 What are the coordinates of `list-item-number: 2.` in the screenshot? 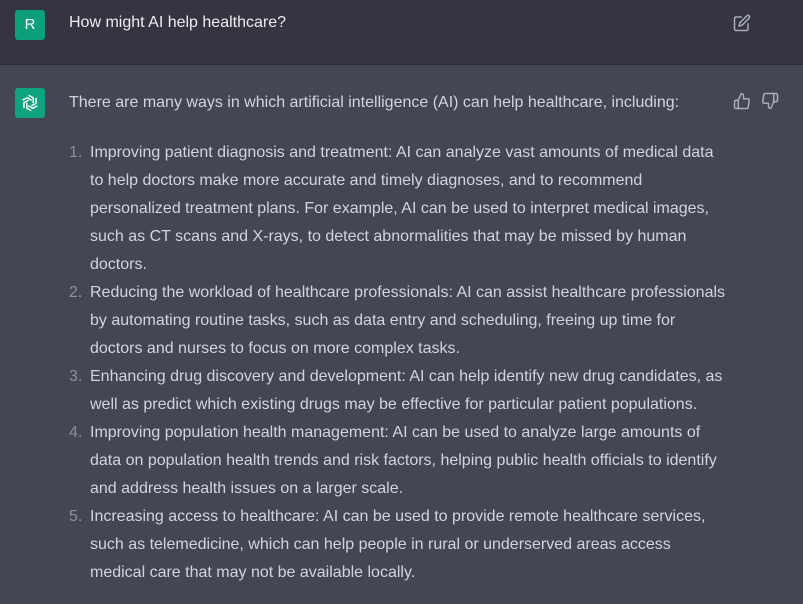 It's located at (76, 292).